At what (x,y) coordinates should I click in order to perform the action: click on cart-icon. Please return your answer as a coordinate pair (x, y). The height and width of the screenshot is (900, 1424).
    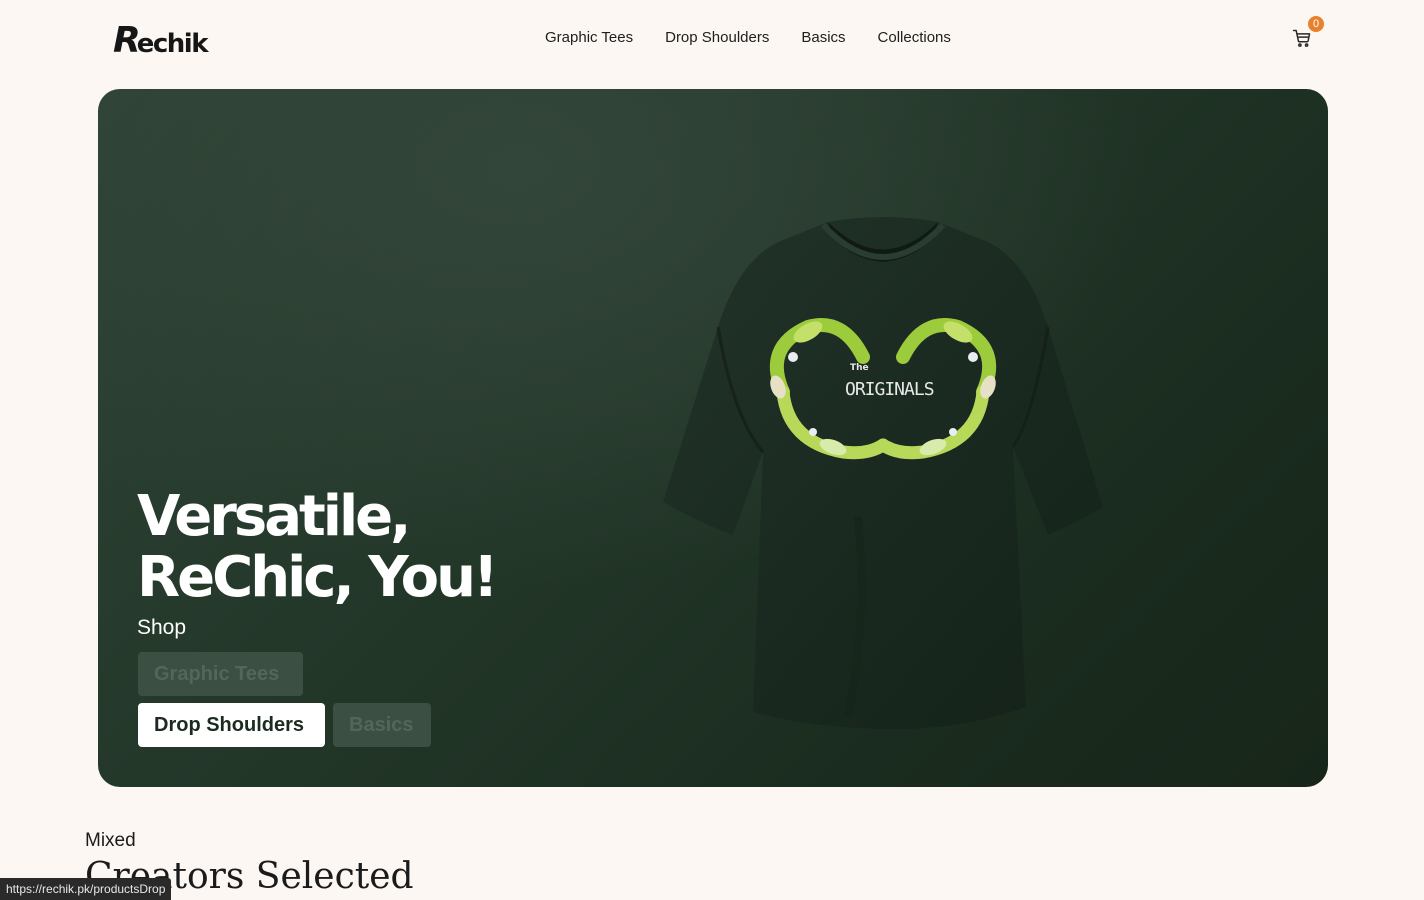
    Looking at the image, I should click on (1301, 38).